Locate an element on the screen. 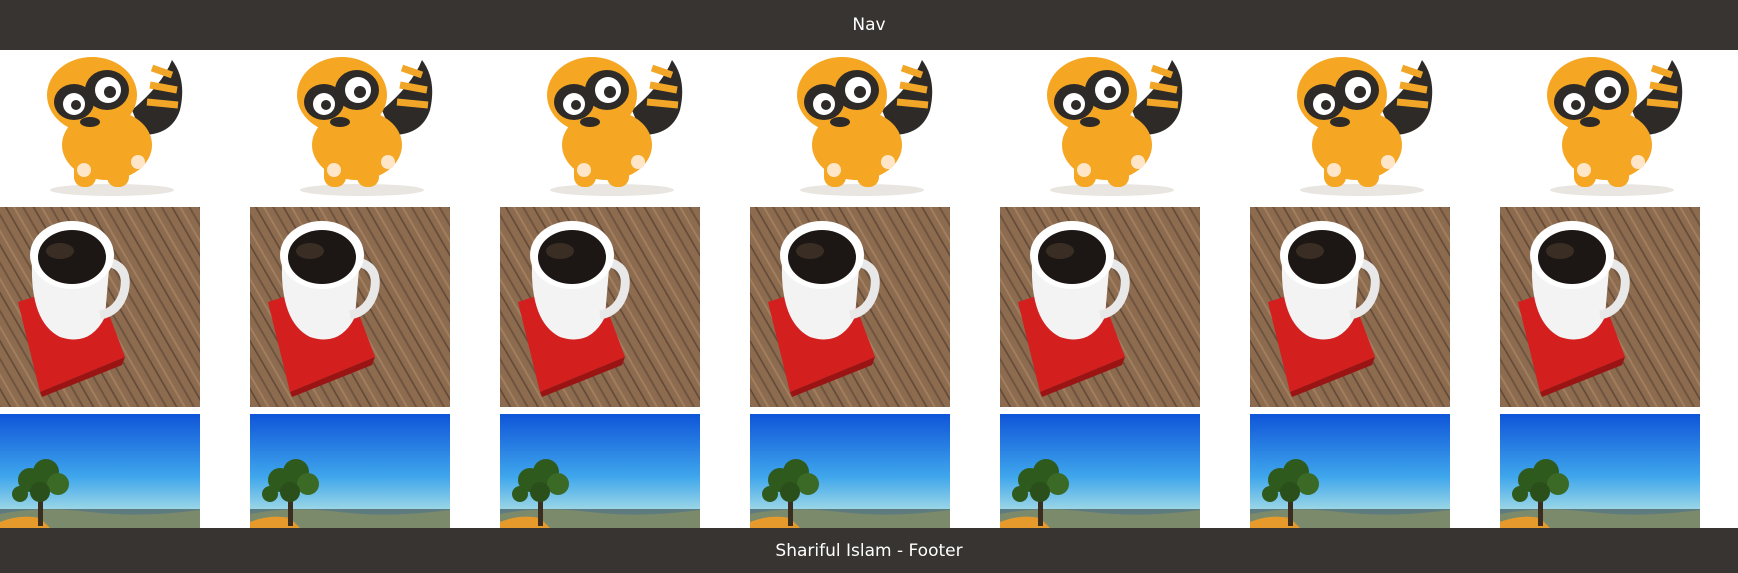  footer-label: Shariful Islam - Footer is located at coordinates (869, 550).